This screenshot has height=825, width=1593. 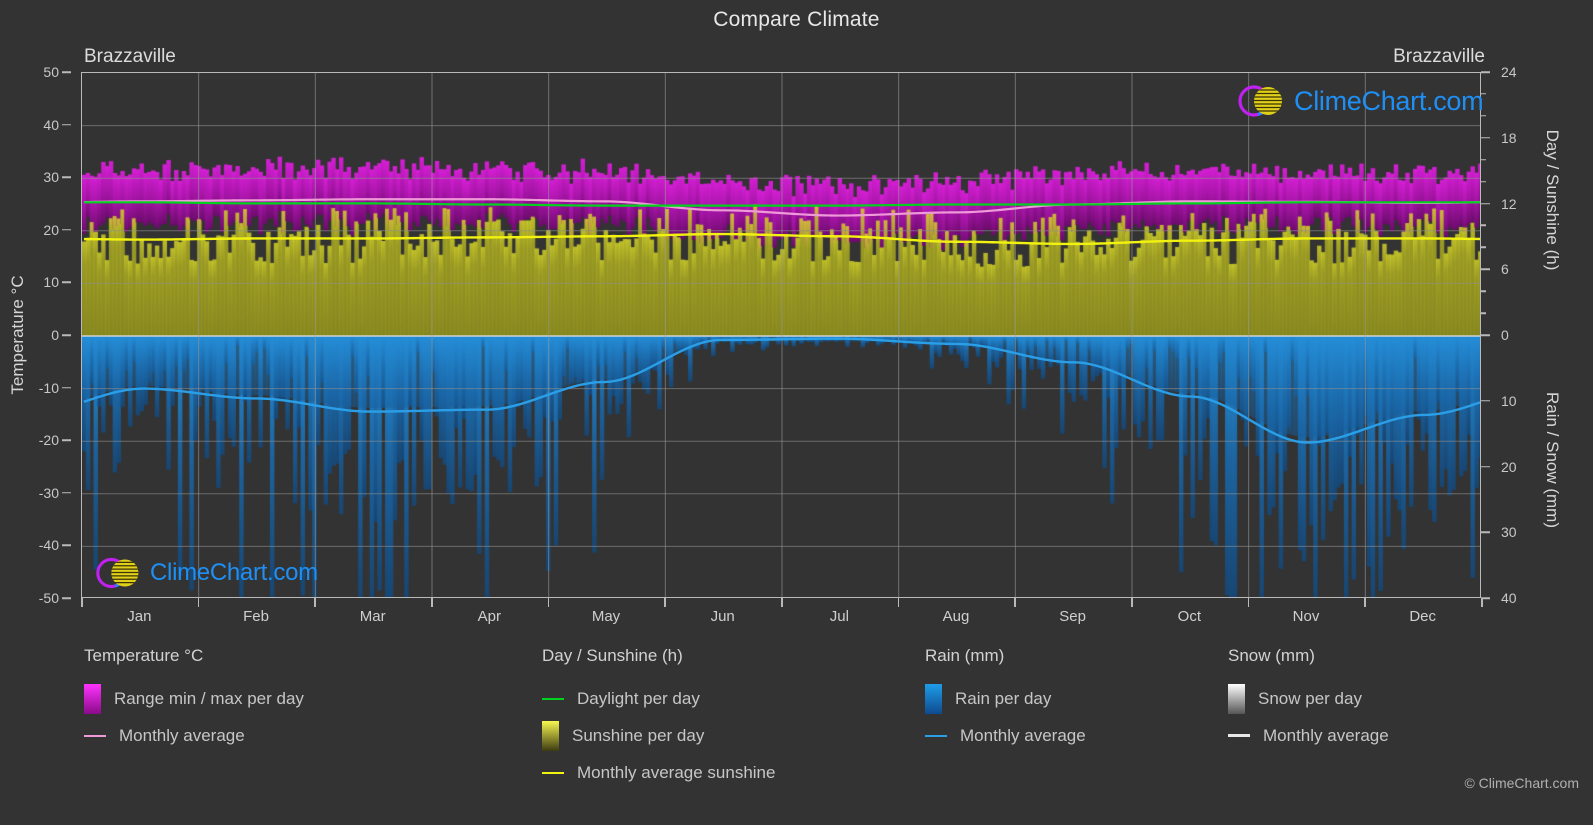 What do you see at coordinates (638, 698) in the screenshot?
I see `legend-item-label: Daylight per day` at bounding box center [638, 698].